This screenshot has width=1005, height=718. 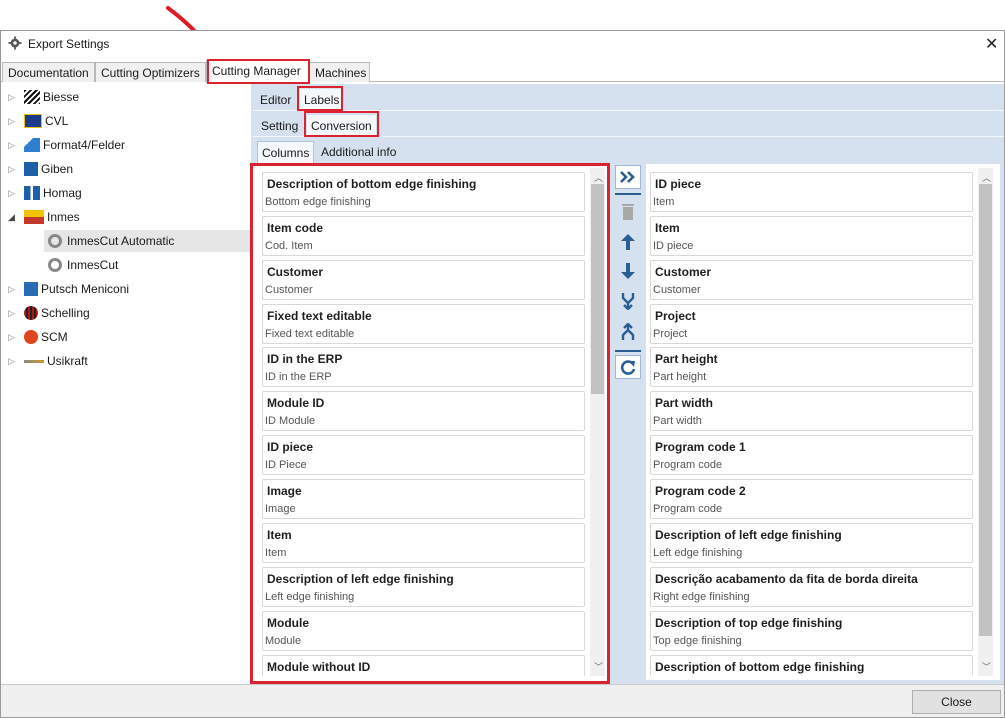 I want to click on item-title: Description of left edge finishing, so click(x=360, y=579).